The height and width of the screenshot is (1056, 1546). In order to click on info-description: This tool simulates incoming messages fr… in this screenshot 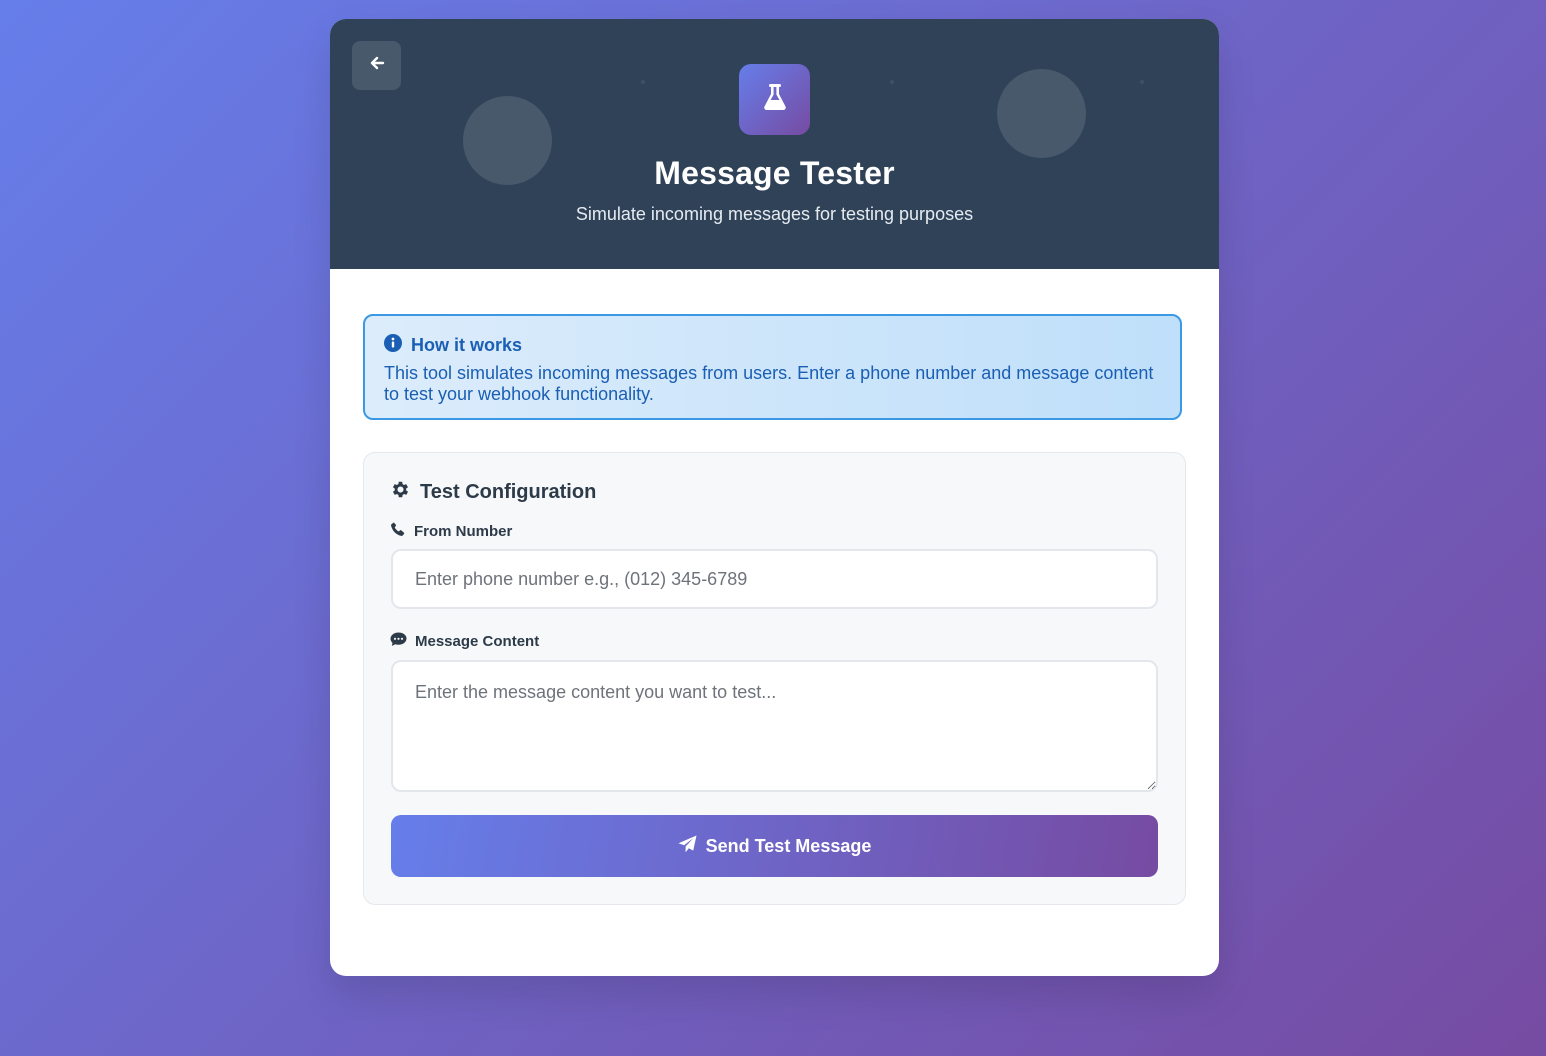, I will do `click(769, 383)`.